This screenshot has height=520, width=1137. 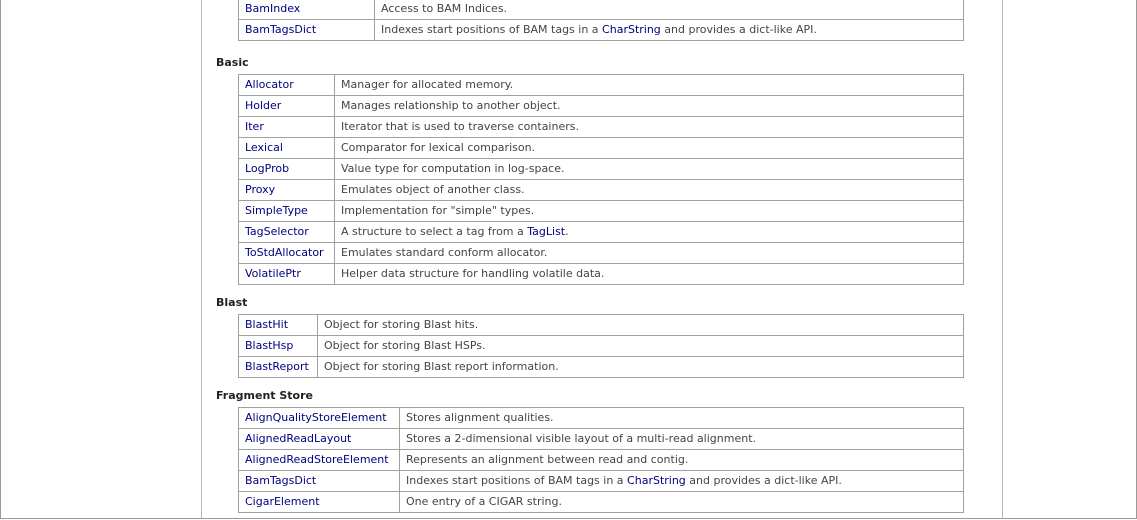 What do you see at coordinates (681, 418) in the screenshot?
I see `class-description-cell: Stores alignment qualities.` at bounding box center [681, 418].